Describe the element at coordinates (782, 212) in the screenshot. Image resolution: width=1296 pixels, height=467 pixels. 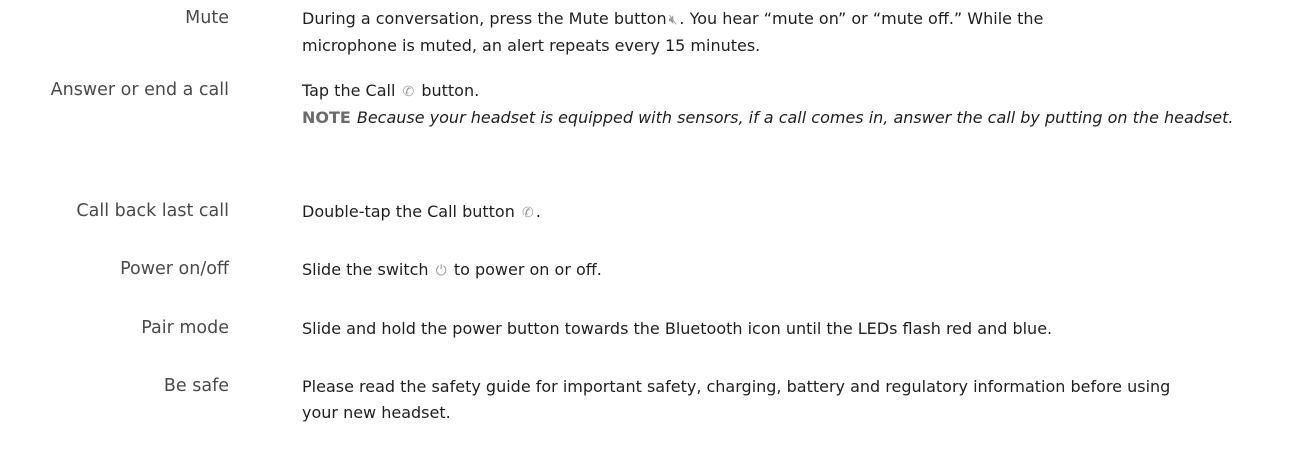
I see `desc-call-back: Double-tap the Call button ✆.` at that location.